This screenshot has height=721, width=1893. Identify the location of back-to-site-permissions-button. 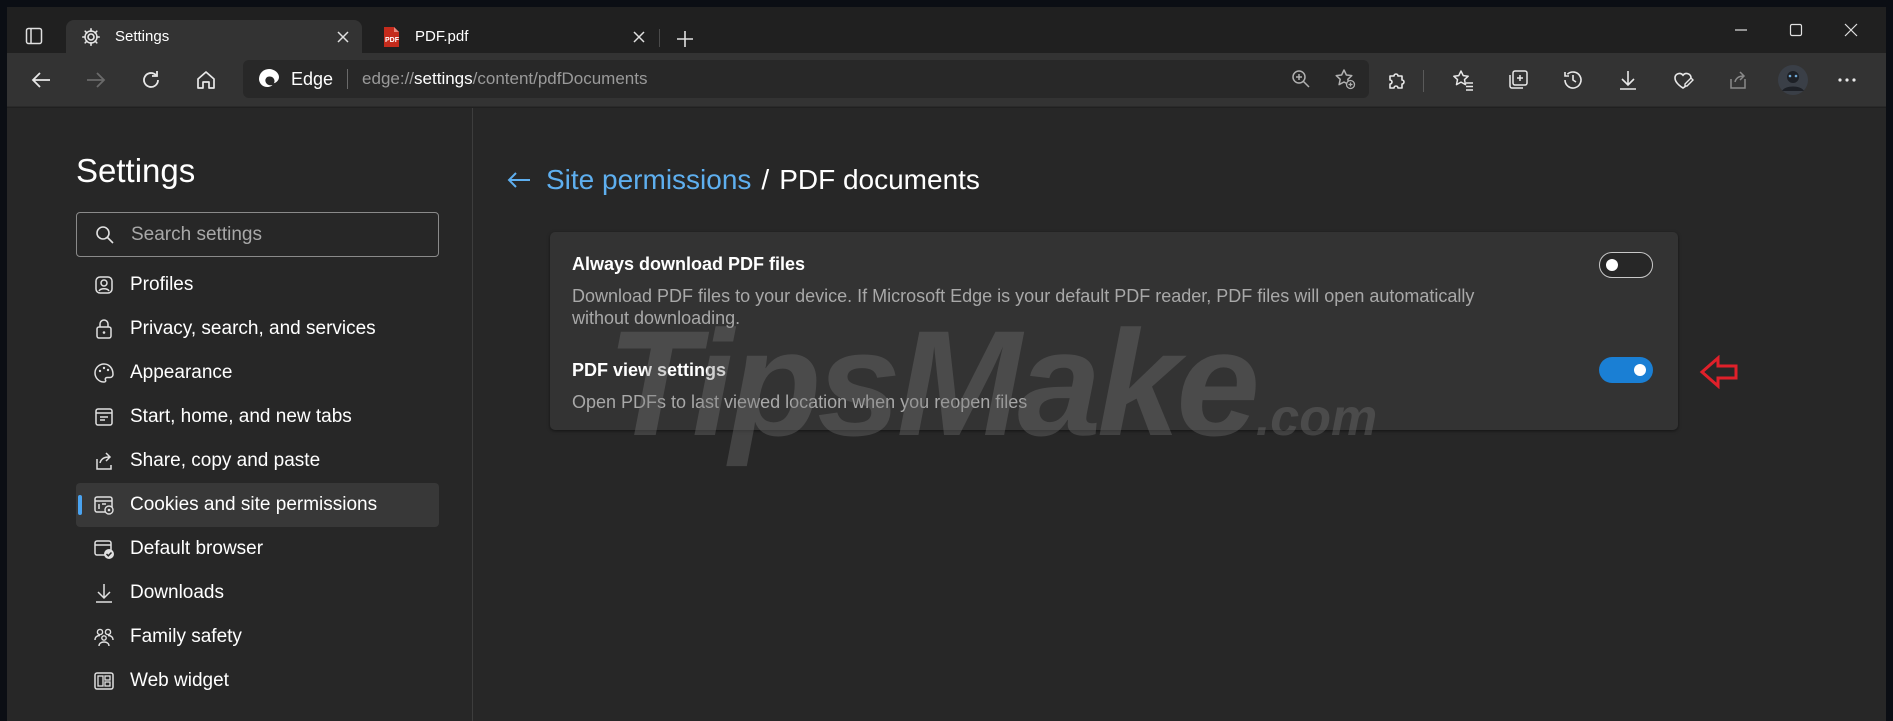
(519, 180).